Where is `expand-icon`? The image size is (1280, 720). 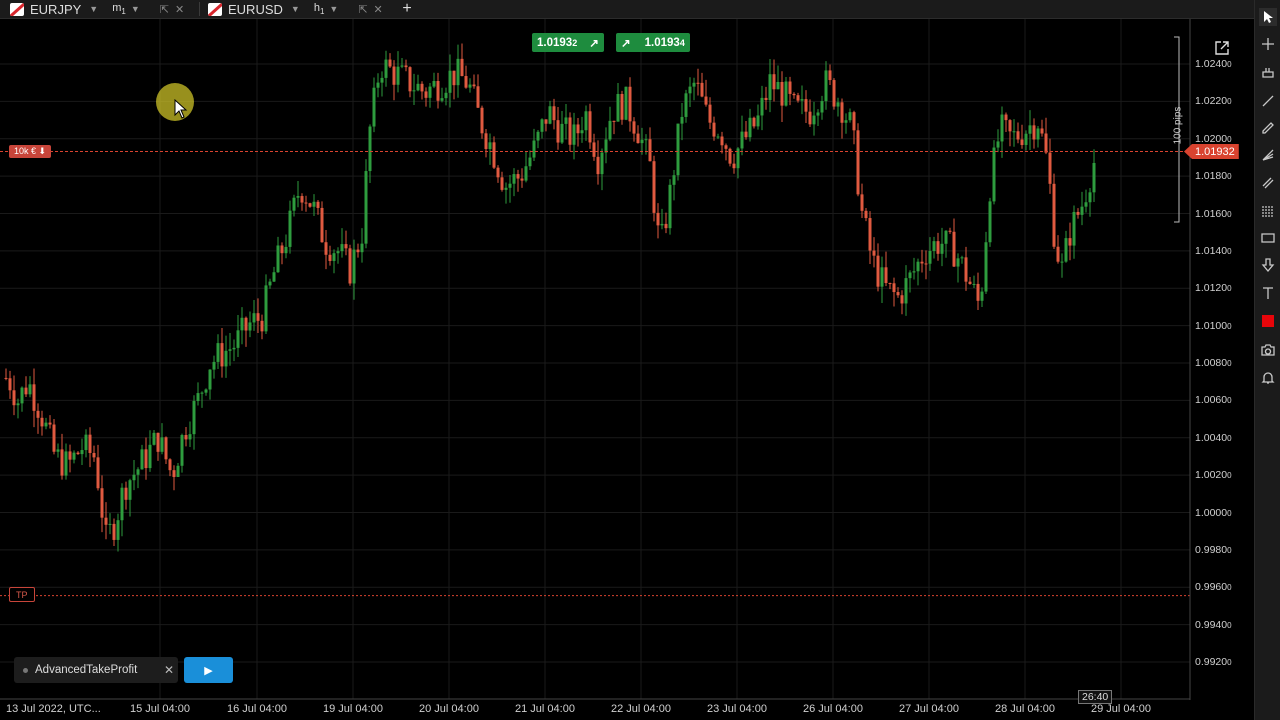
expand-icon is located at coordinates (1222, 48).